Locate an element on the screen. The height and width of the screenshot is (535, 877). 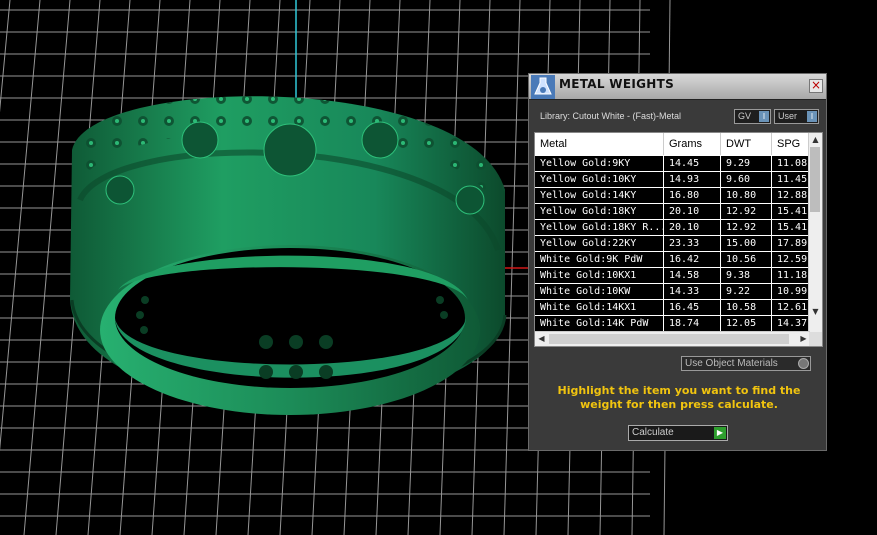
cell-dwt: 9.38 is located at coordinates (746, 275).